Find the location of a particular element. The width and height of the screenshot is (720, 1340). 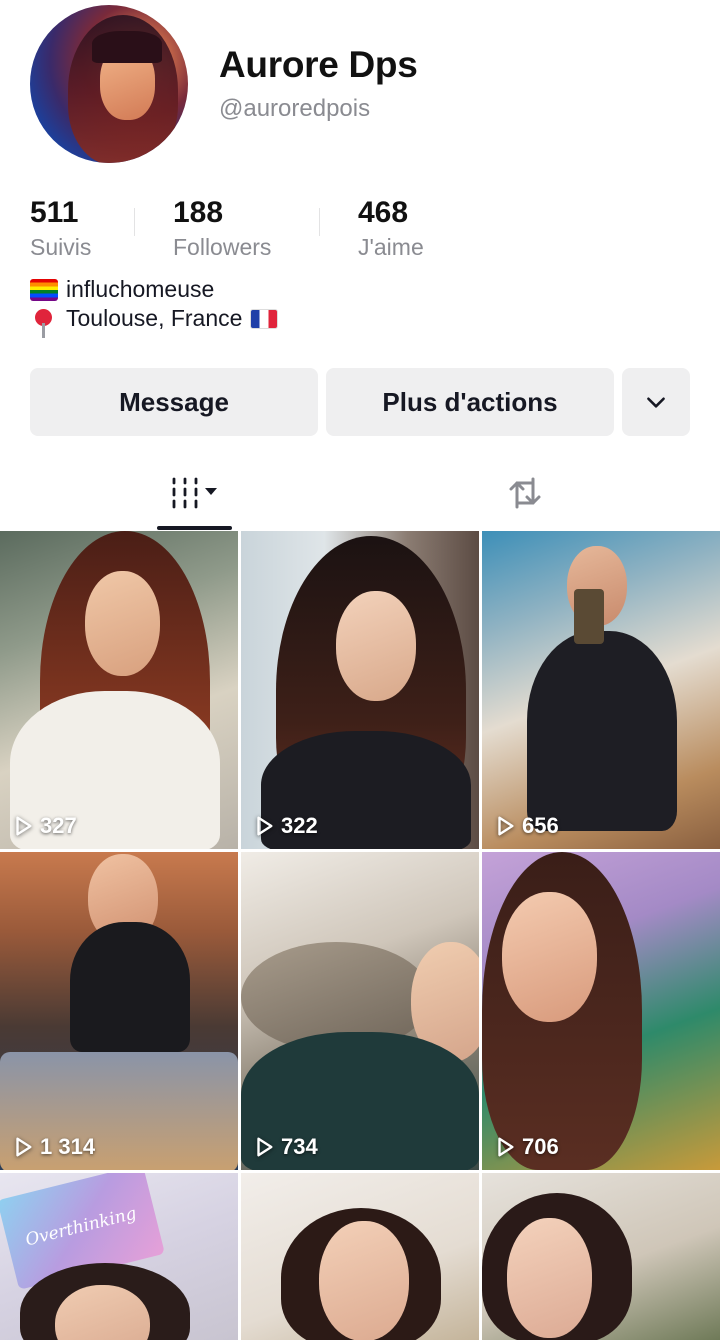

video-thumbnail: 656 is located at coordinates (601, 690).